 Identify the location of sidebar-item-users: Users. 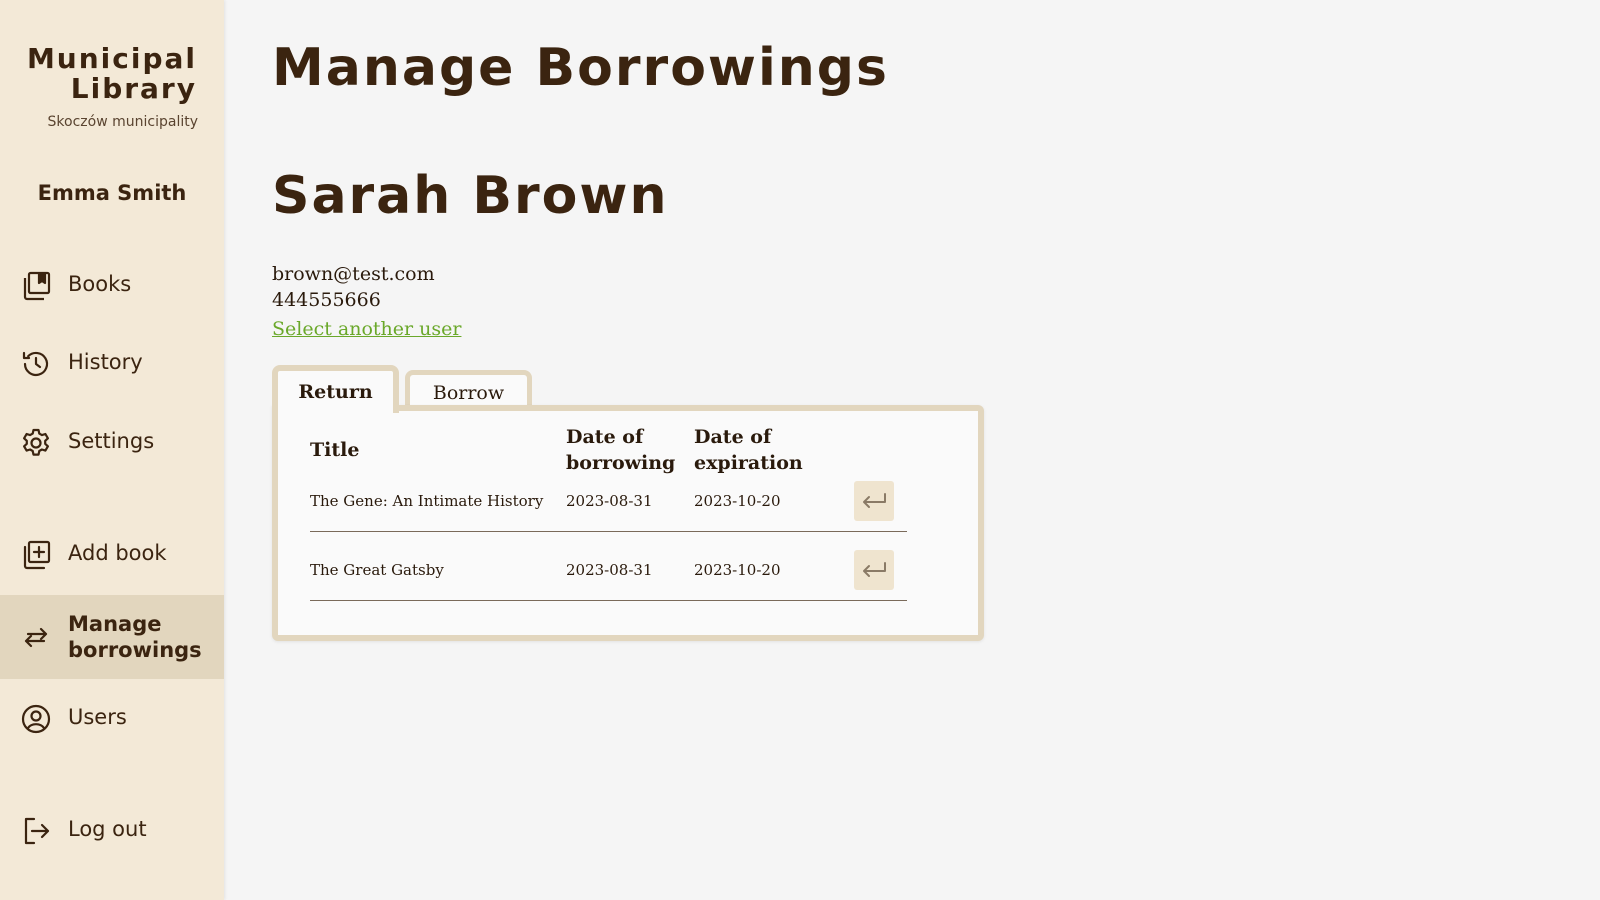
(112, 719).